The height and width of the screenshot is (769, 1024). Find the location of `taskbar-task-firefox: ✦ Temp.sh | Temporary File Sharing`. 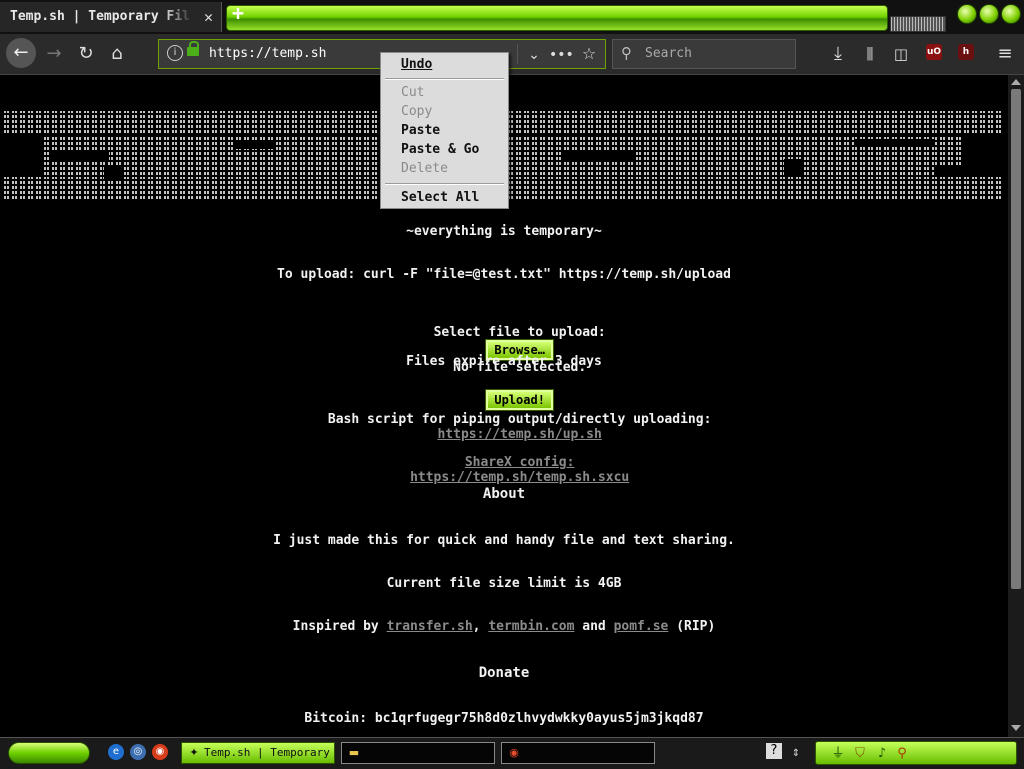

taskbar-task-firefox: ✦ Temp.sh | Temporary File Sharing is located at coordinates (258, 753).